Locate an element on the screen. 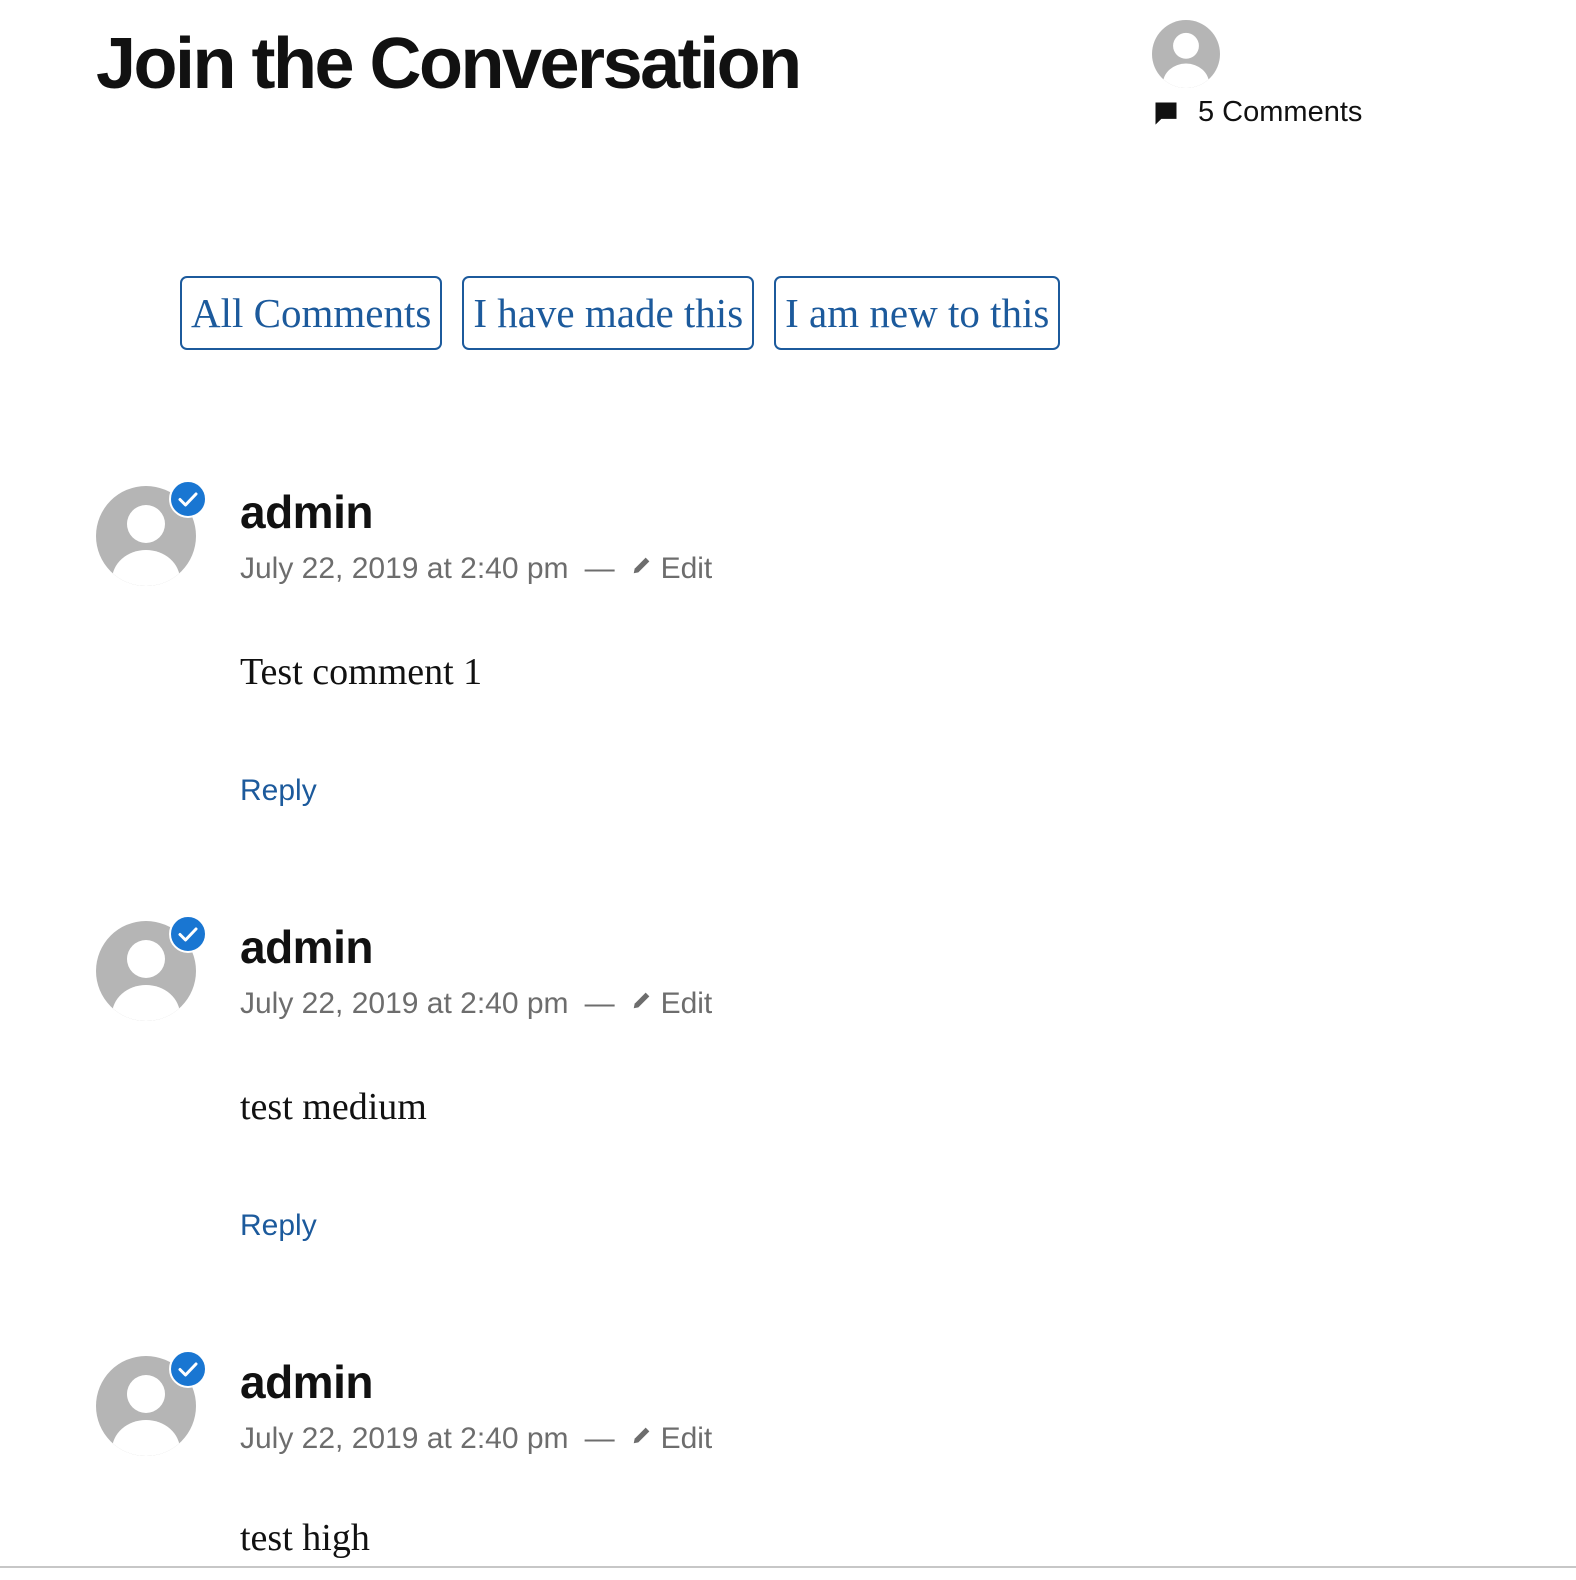 The height and width of the screenshot is (1580, 1576). filter-made-this-button: I have made this is located at coordinates (608, 313).